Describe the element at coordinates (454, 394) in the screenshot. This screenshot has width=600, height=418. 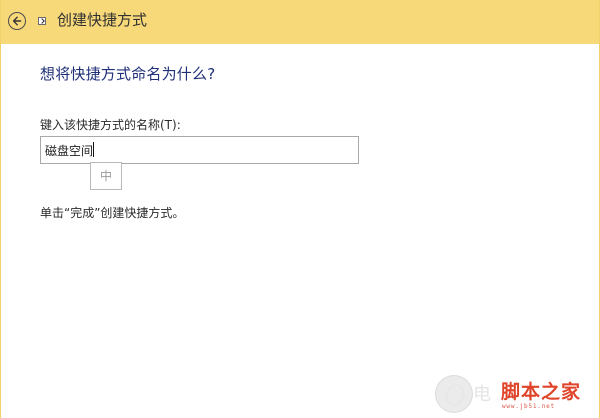
I see `watermark-logo-icon` at that location.